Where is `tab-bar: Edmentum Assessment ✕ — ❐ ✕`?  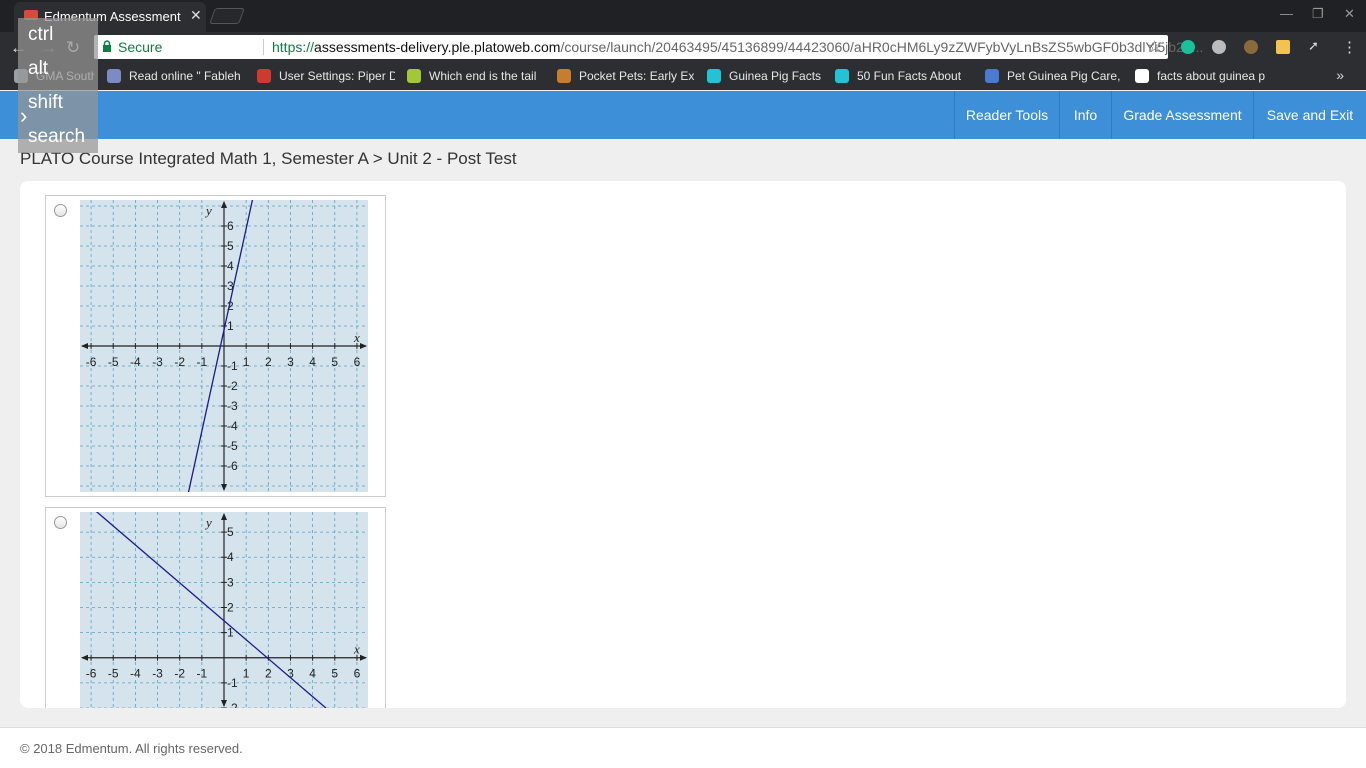 tab-bar: Edmentum Assessment ✕ — ❐ ✕ is located at coordinates (683, 16).